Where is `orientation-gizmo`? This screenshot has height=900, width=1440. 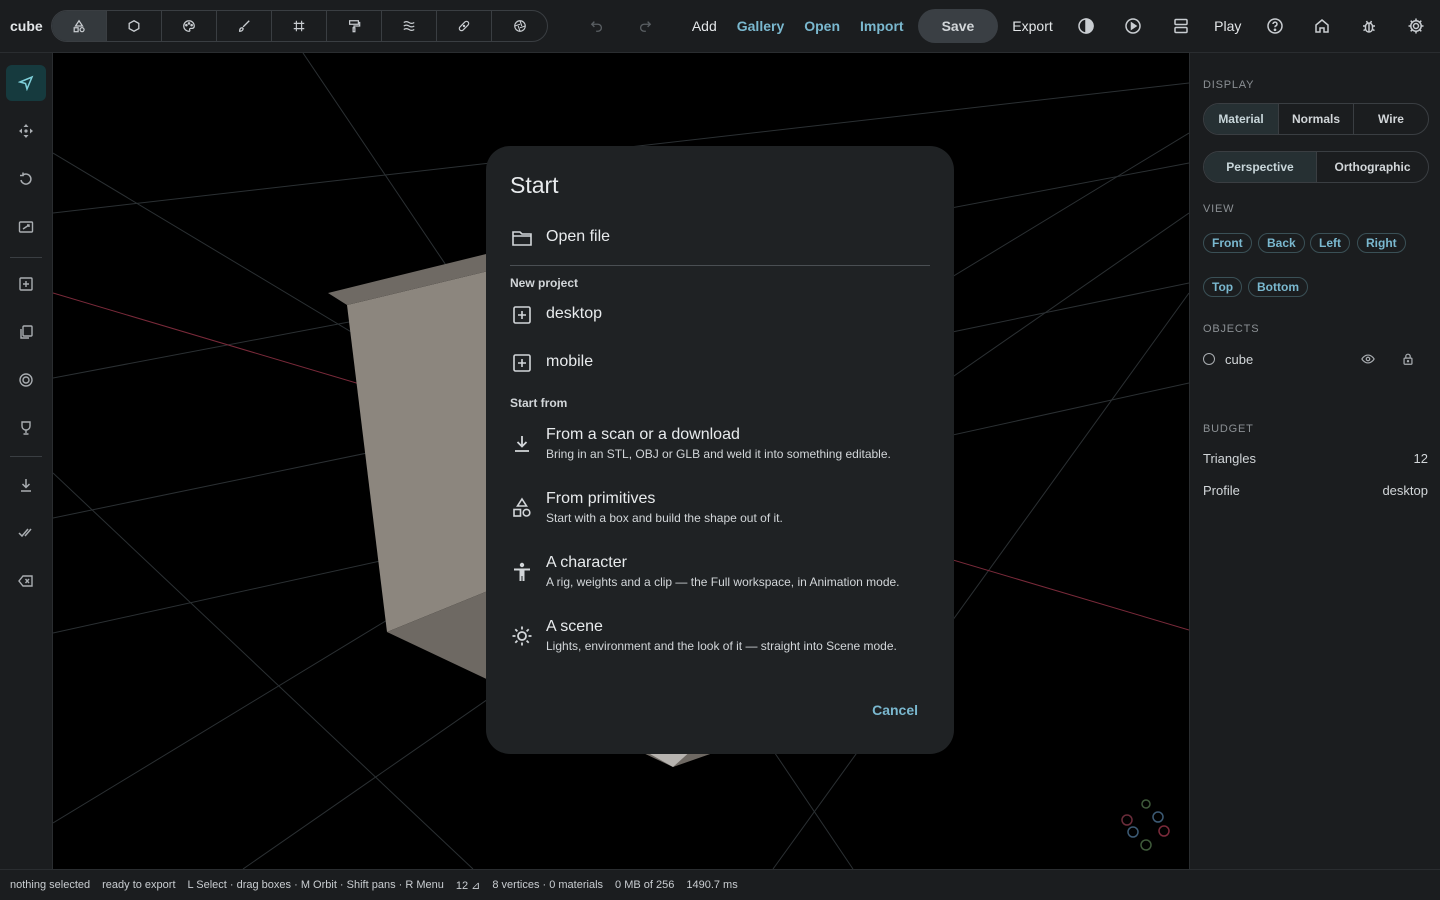 orientation-gizmo is located at coordinates (1147, 826).